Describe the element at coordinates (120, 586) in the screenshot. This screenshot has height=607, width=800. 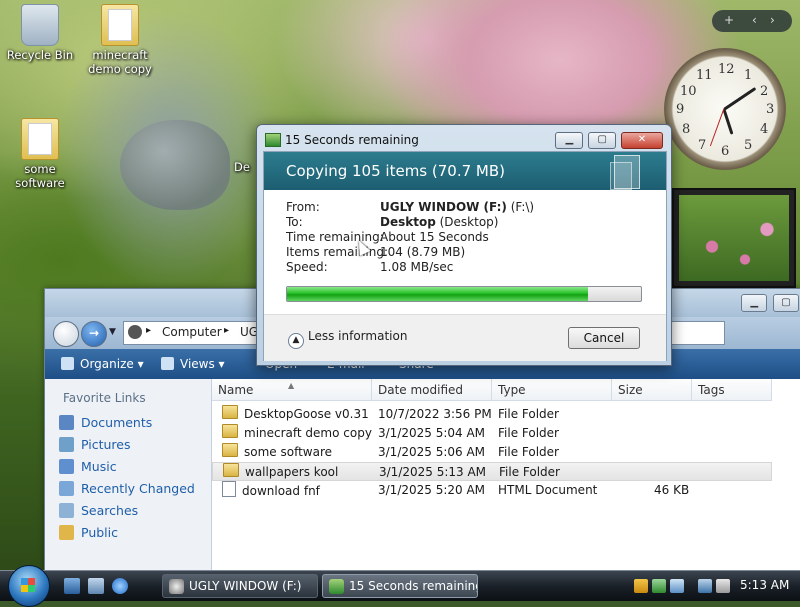
I see `internet-explorer-icon` at that location.